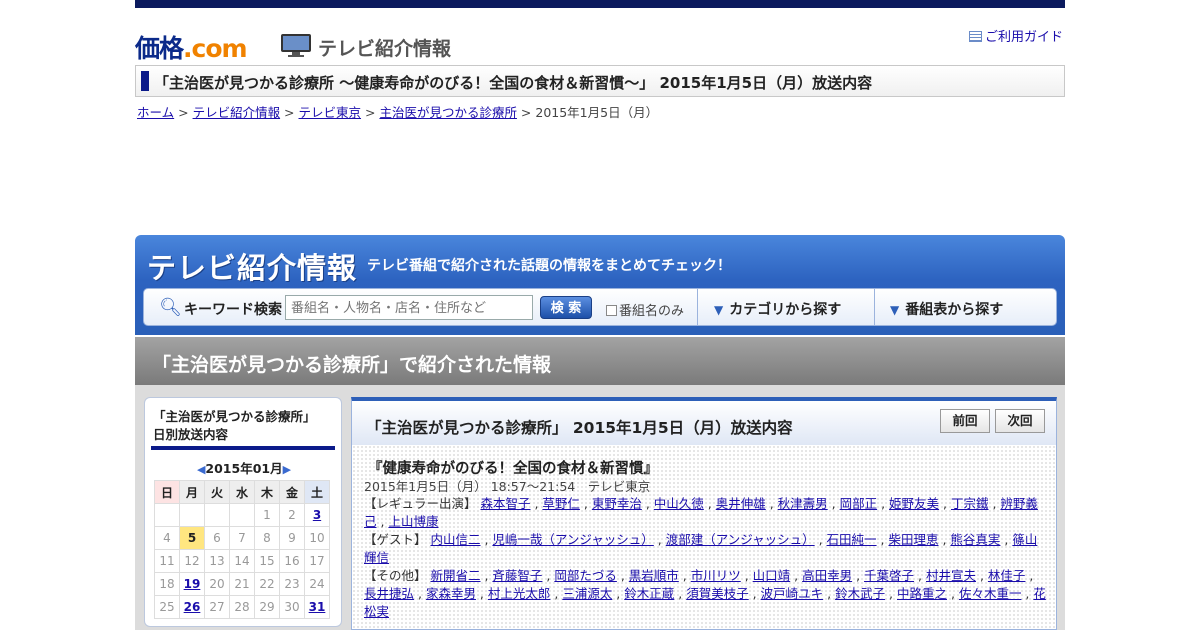 This screenshot has width=1200, height=630. What do you see at coordinates (954, 310) in the screenshot?
I see `schedule-link-label: 番組表から探す` at bounding box center [954, 310].